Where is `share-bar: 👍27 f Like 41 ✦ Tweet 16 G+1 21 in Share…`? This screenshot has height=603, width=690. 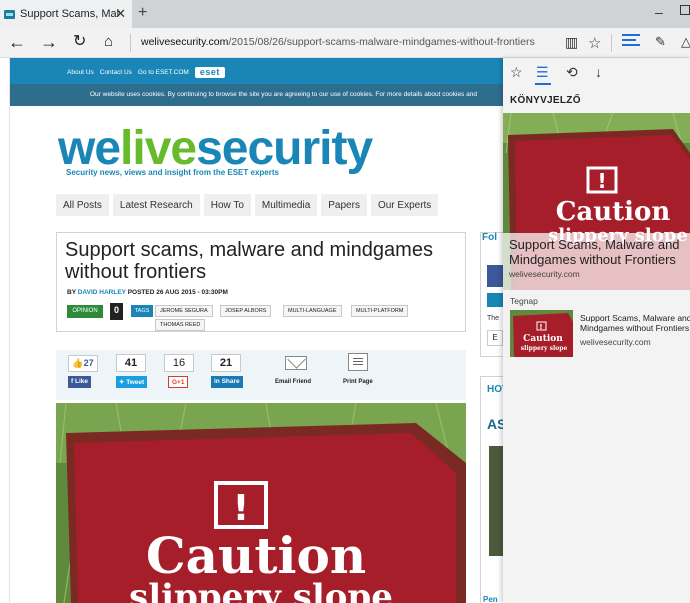 share-bar: 👍27 f Like 41 ✦ Tweet 16 G+1 21 in Share… is located at coordinates (261, 375).